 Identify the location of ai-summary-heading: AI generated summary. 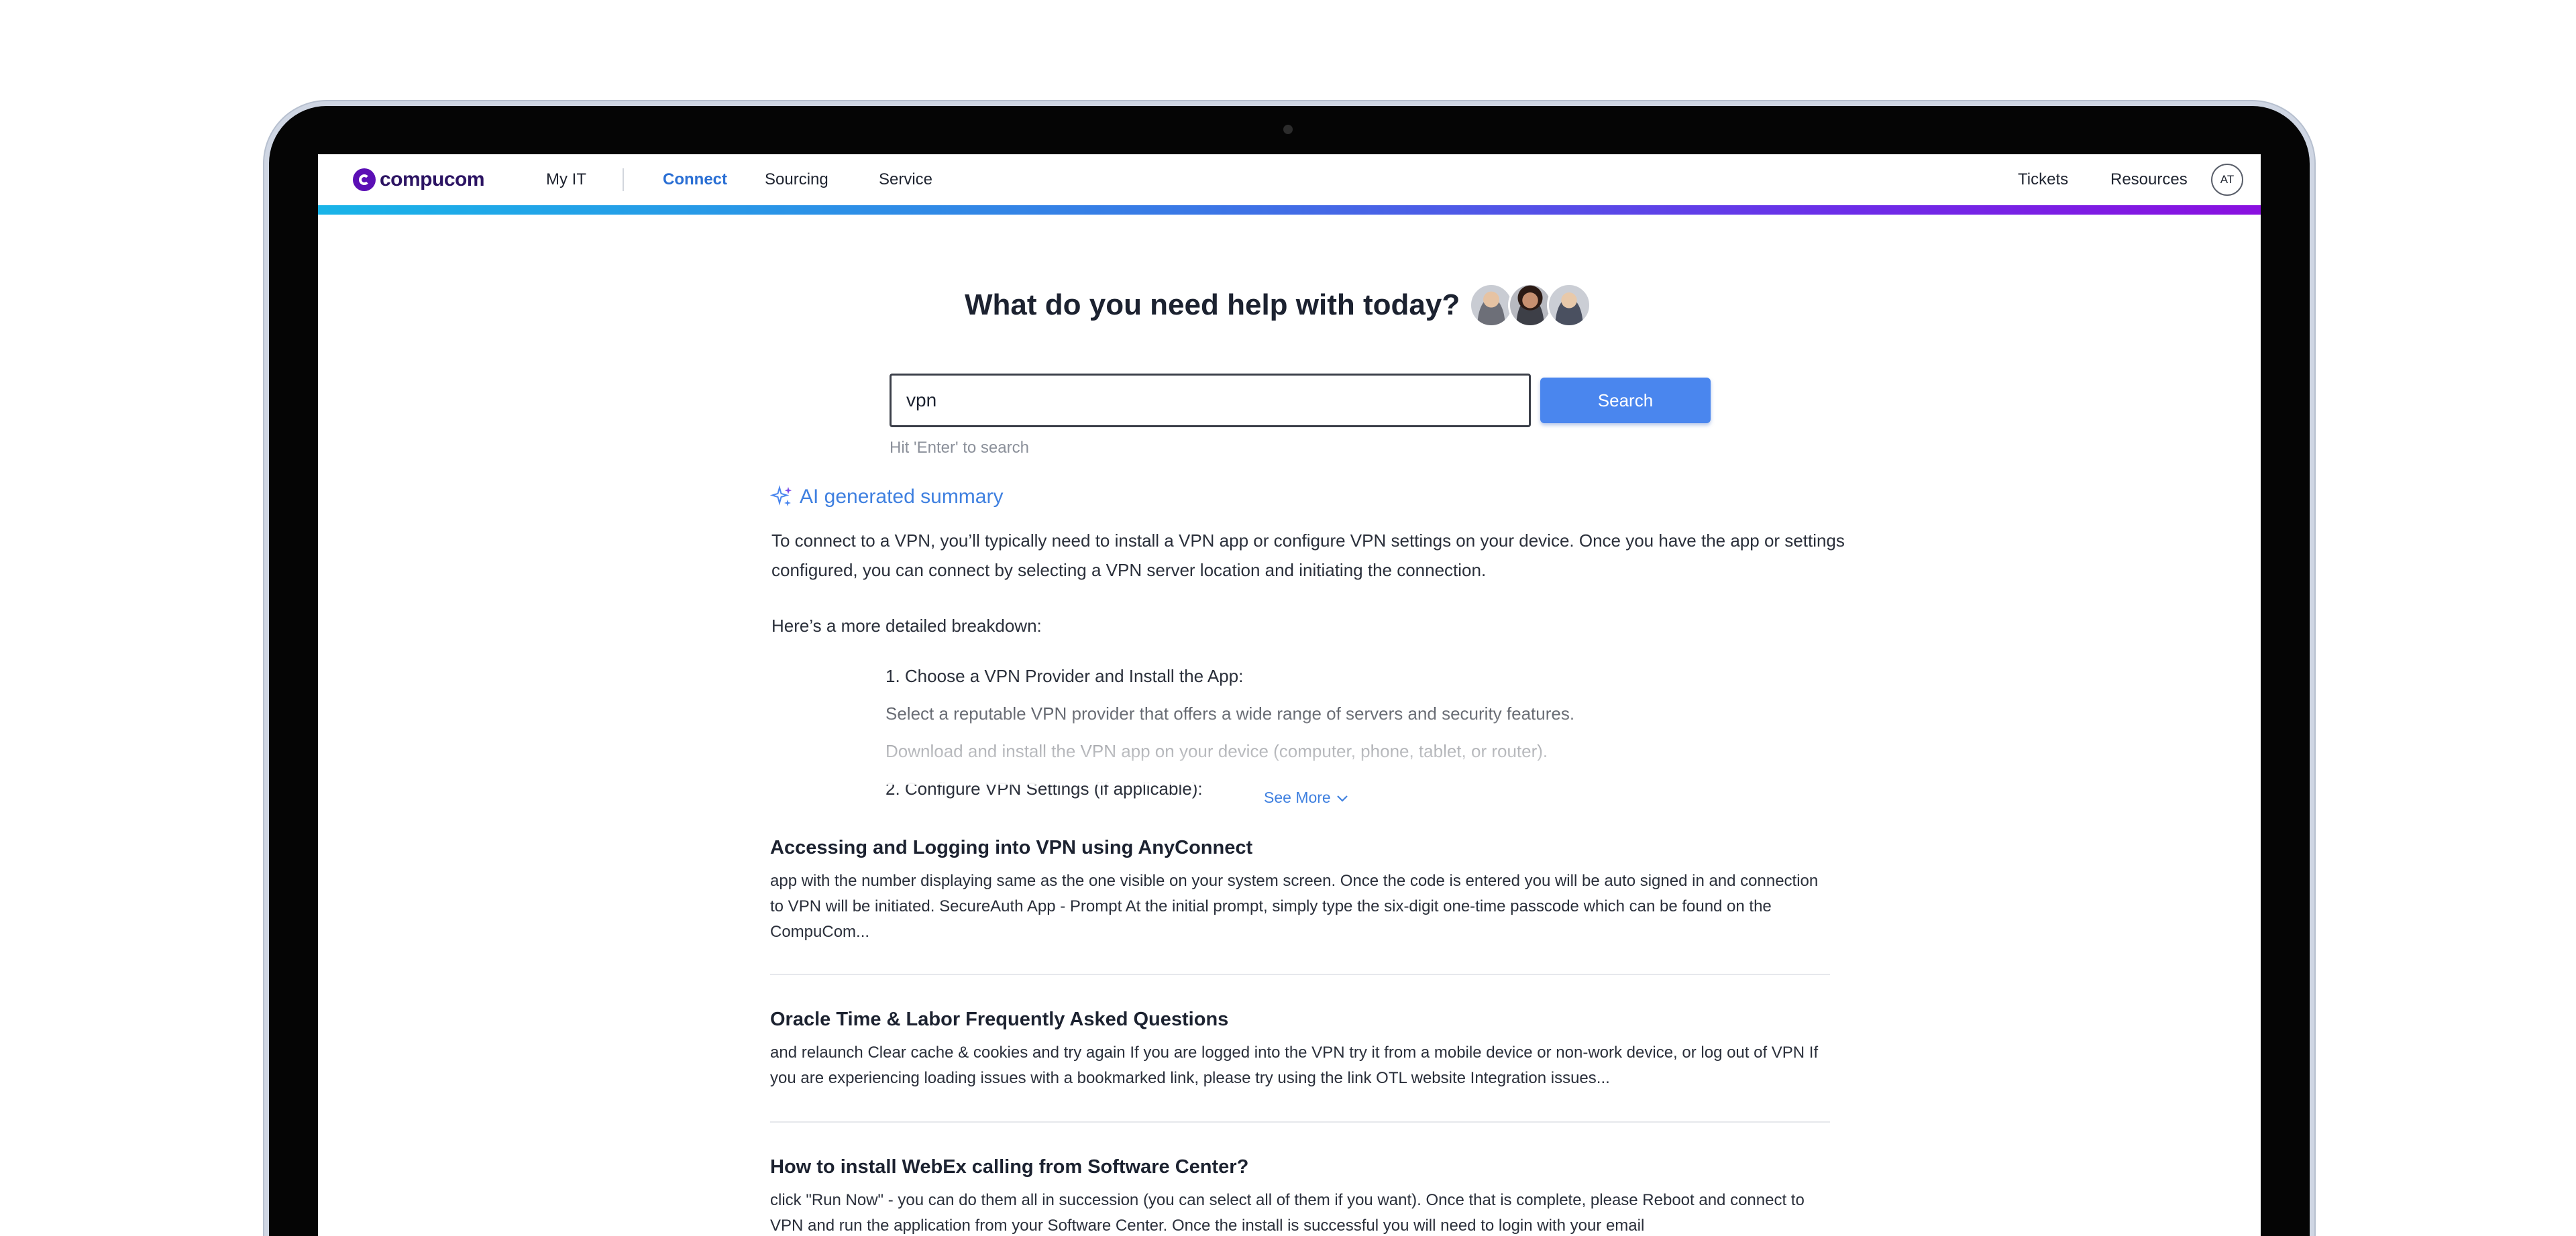
(886, 497).